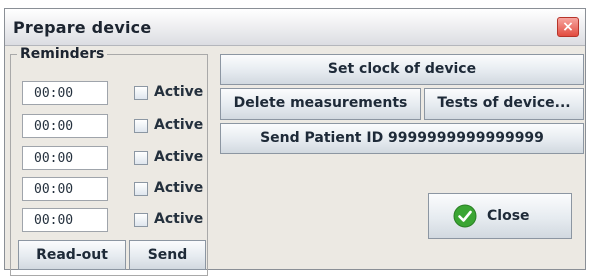 Image resolution: width=592 pixels, height=276 pixels. I want to click on set-clock-label: Set clock of device, so click(402, 69).